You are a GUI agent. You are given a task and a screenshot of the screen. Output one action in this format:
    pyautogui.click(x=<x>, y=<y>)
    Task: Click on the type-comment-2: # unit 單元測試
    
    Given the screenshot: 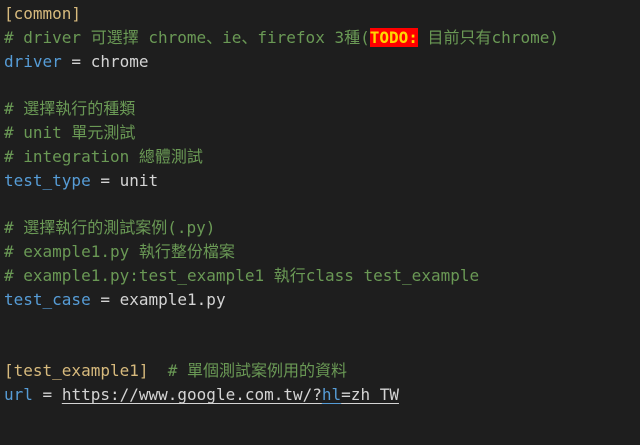 What is the action you would take?
    pyautogui.click(x=70, y=132)
    